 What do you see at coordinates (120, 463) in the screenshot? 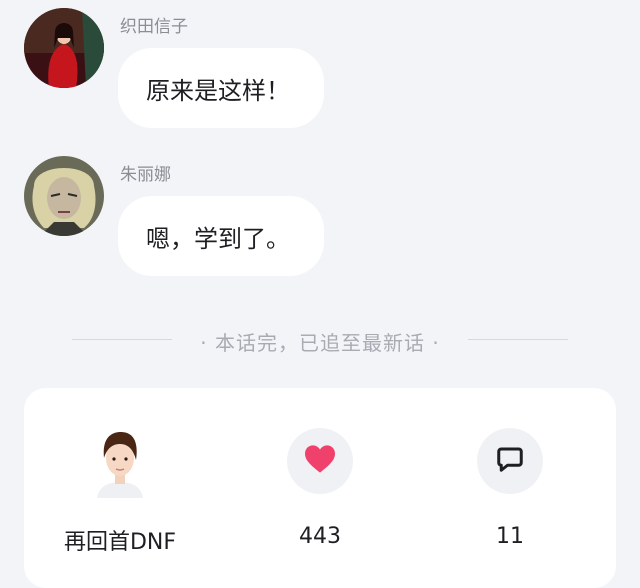
I see `author-avatar` at bounding box center [120, 463].